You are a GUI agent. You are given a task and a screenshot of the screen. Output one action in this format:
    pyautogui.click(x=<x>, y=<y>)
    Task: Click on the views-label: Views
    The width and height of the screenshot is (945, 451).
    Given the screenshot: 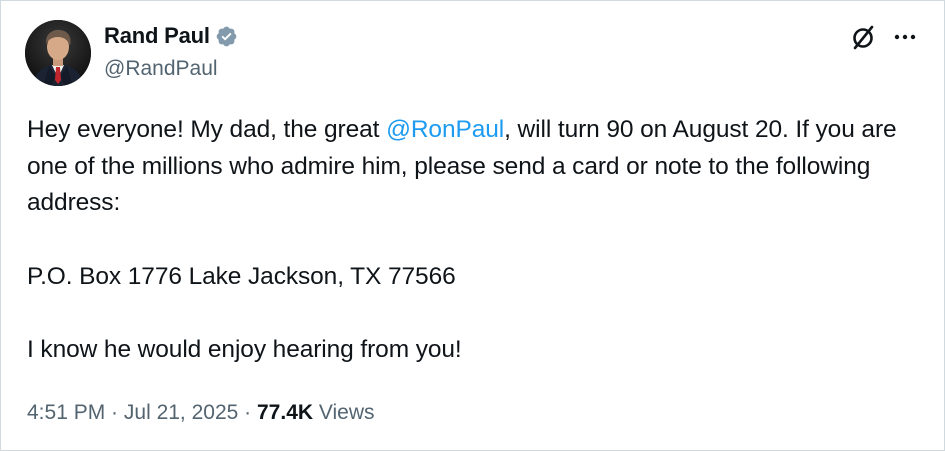 What is the action you would take?
    pyautogui.click(x=344, y=413)
    